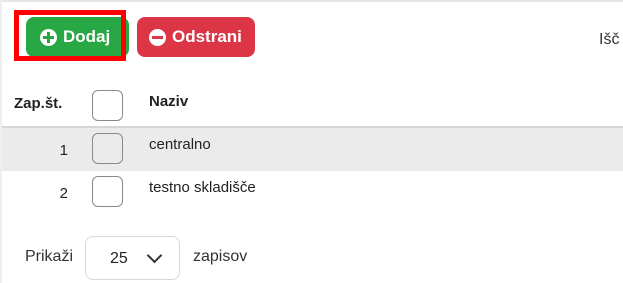 This screenshot has height=283, width=623. What do you see at coordinates (220, 256) in the screenshot?
I see `records-label: zapisov` at bounding box center [220, 256].